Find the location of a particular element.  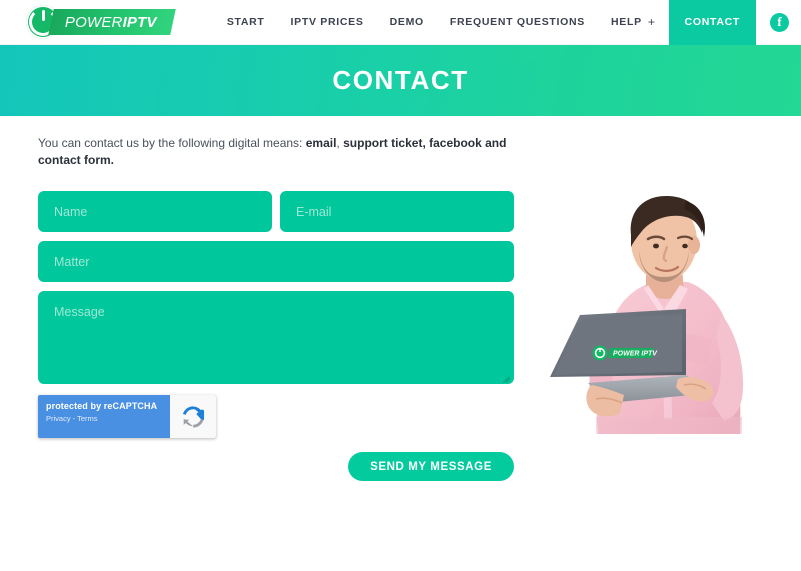

nav-label: CONTACT is located at coordinates (712, 22).